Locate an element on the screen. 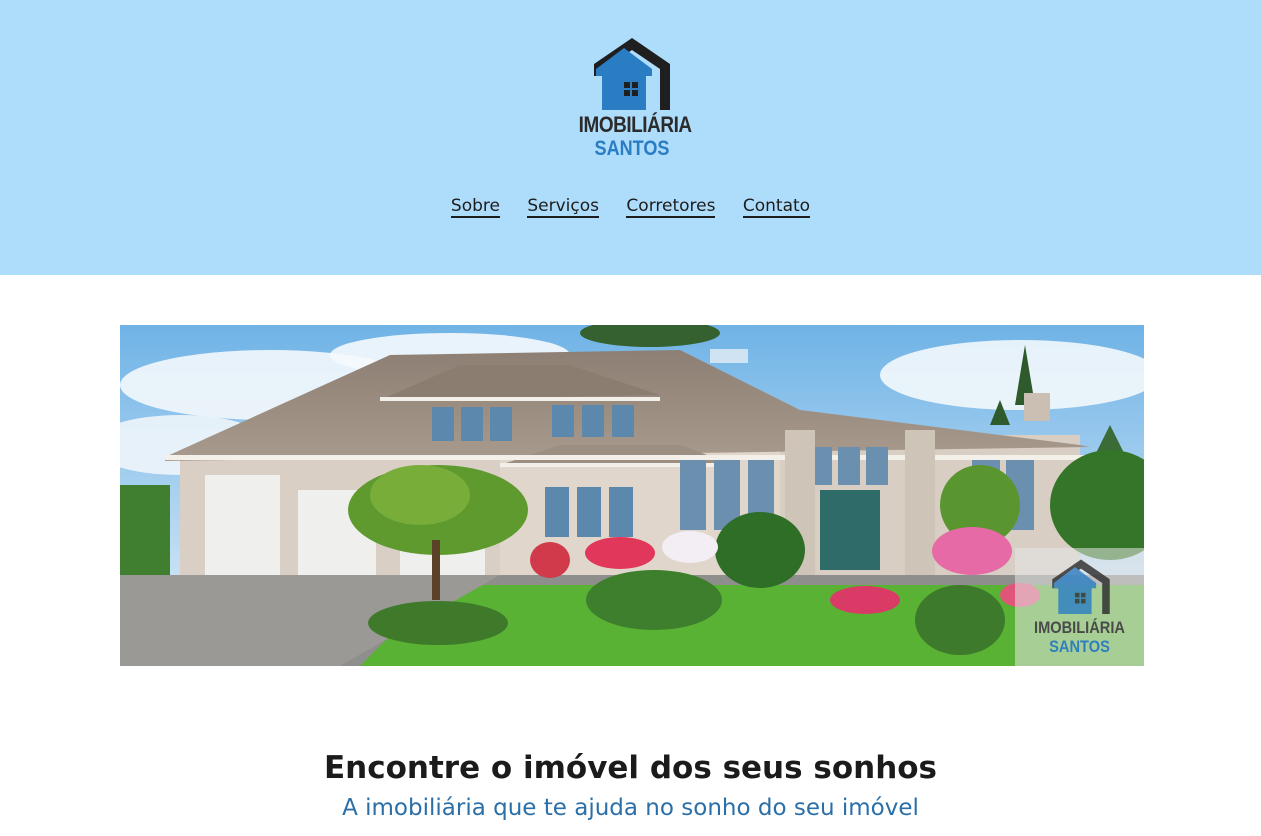  nav-link-corretores: Corretores is located at coordinates (671, 207).